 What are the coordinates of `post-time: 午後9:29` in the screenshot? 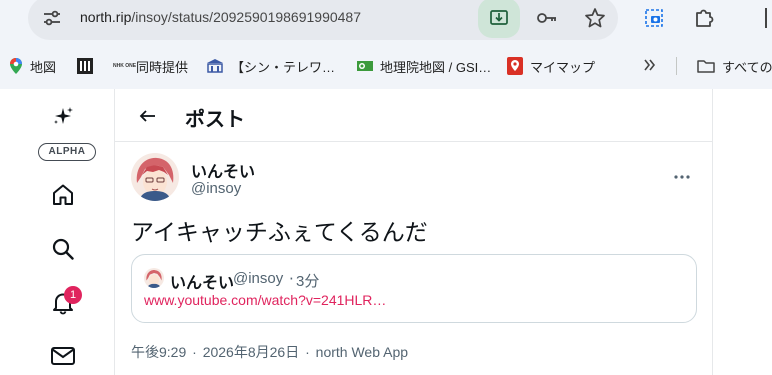 It's located at (158, 352).